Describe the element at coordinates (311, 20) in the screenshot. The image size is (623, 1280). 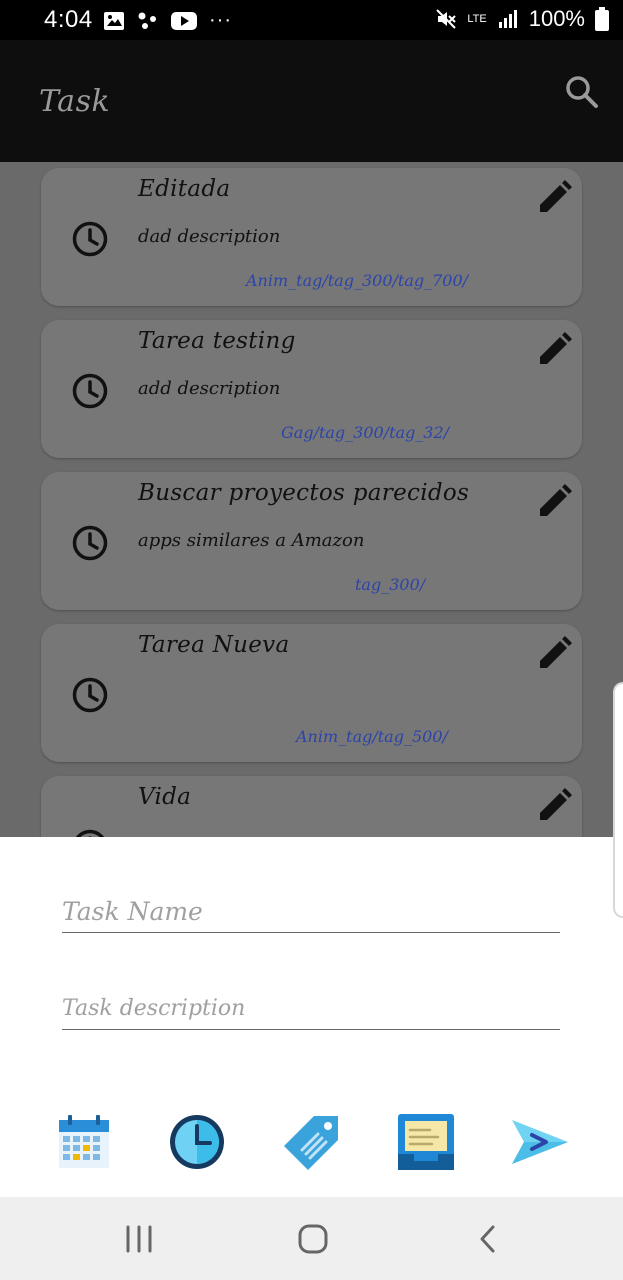
I see `status-bar: 4:04 ··· LTE 100%` at that location.